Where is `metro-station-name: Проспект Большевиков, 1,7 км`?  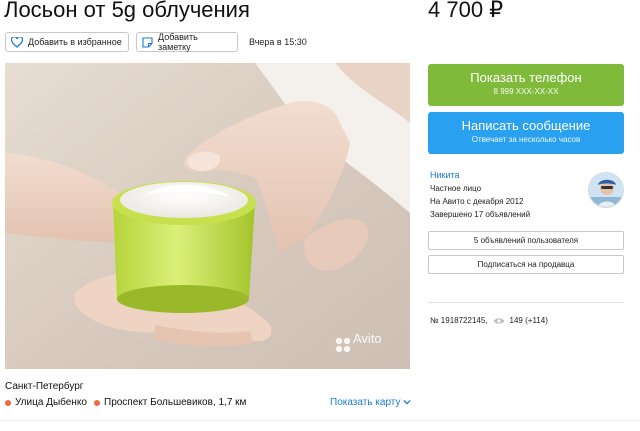
metro-station-name: Проспект Большевиков, 1,7 км is located at coordinates (175, 402).